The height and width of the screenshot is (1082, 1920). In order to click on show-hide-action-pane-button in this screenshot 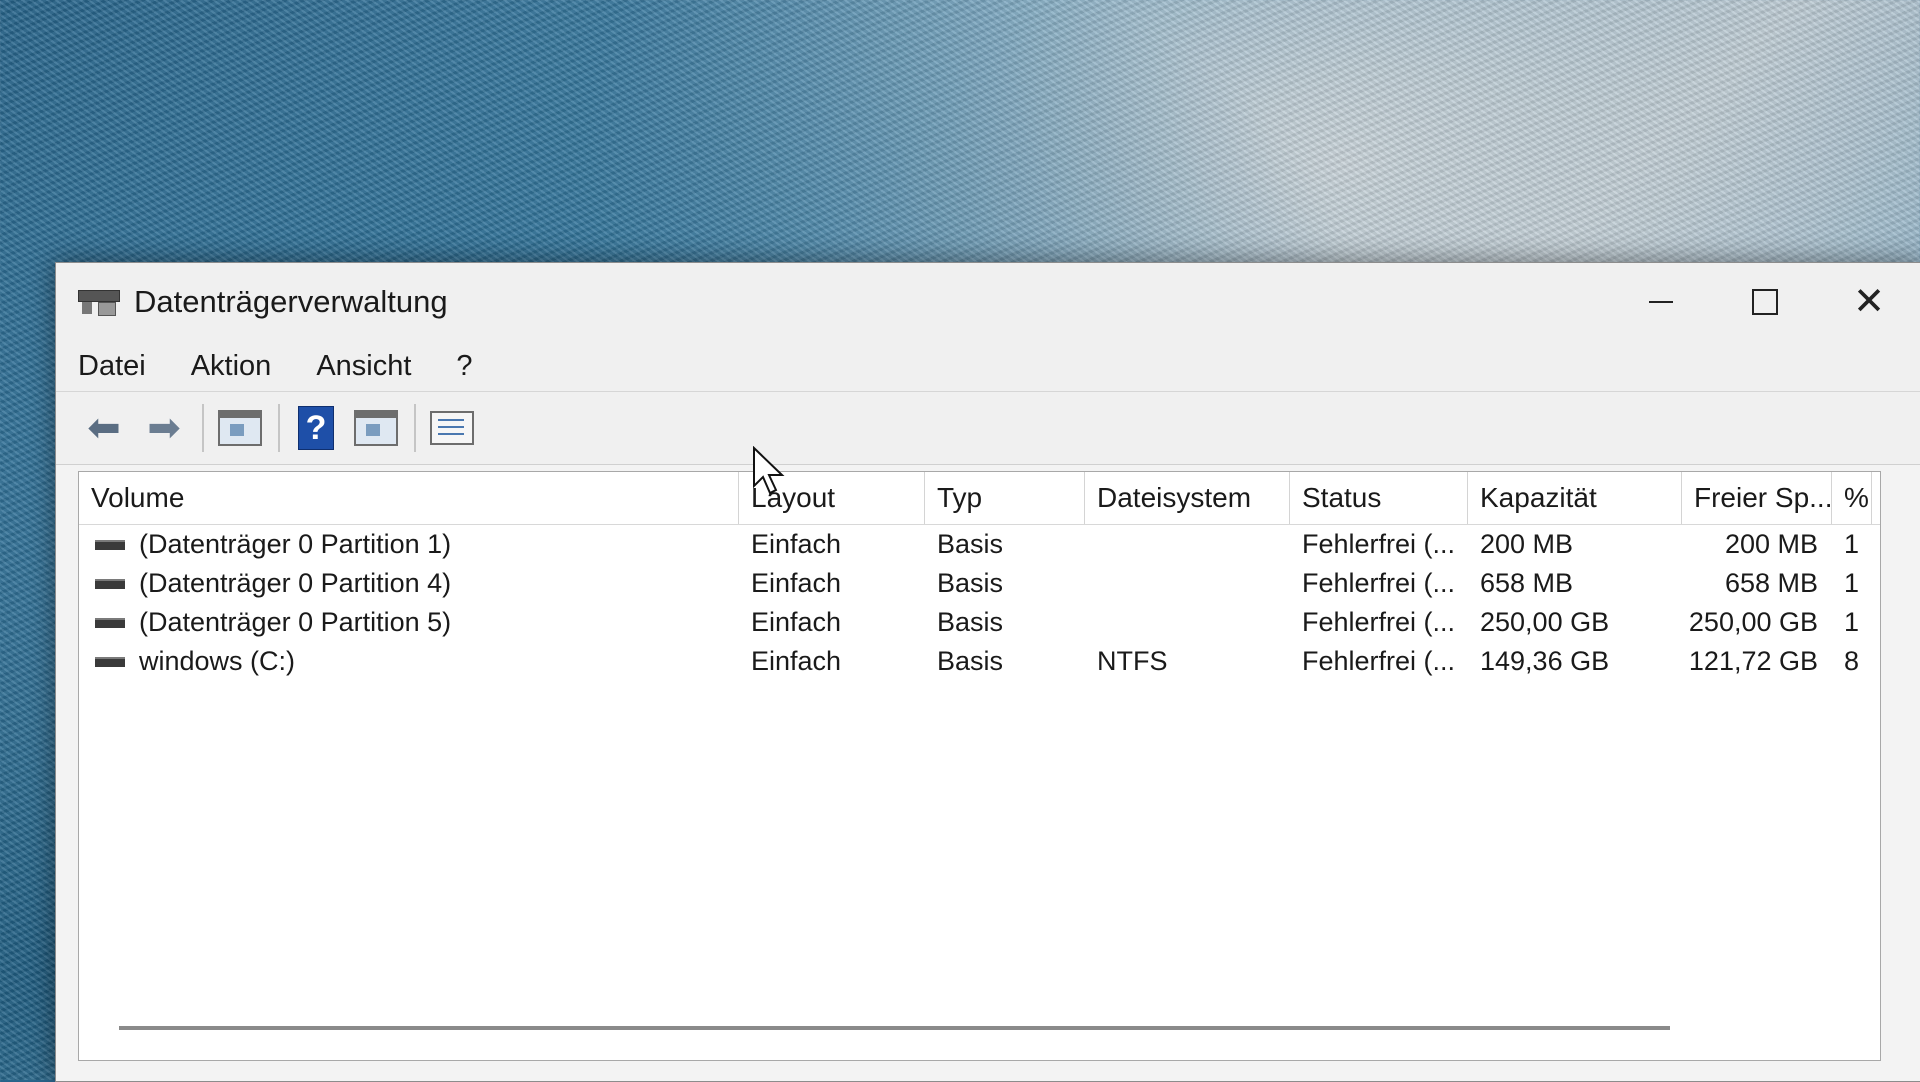, I will do `click(376, 428)`.